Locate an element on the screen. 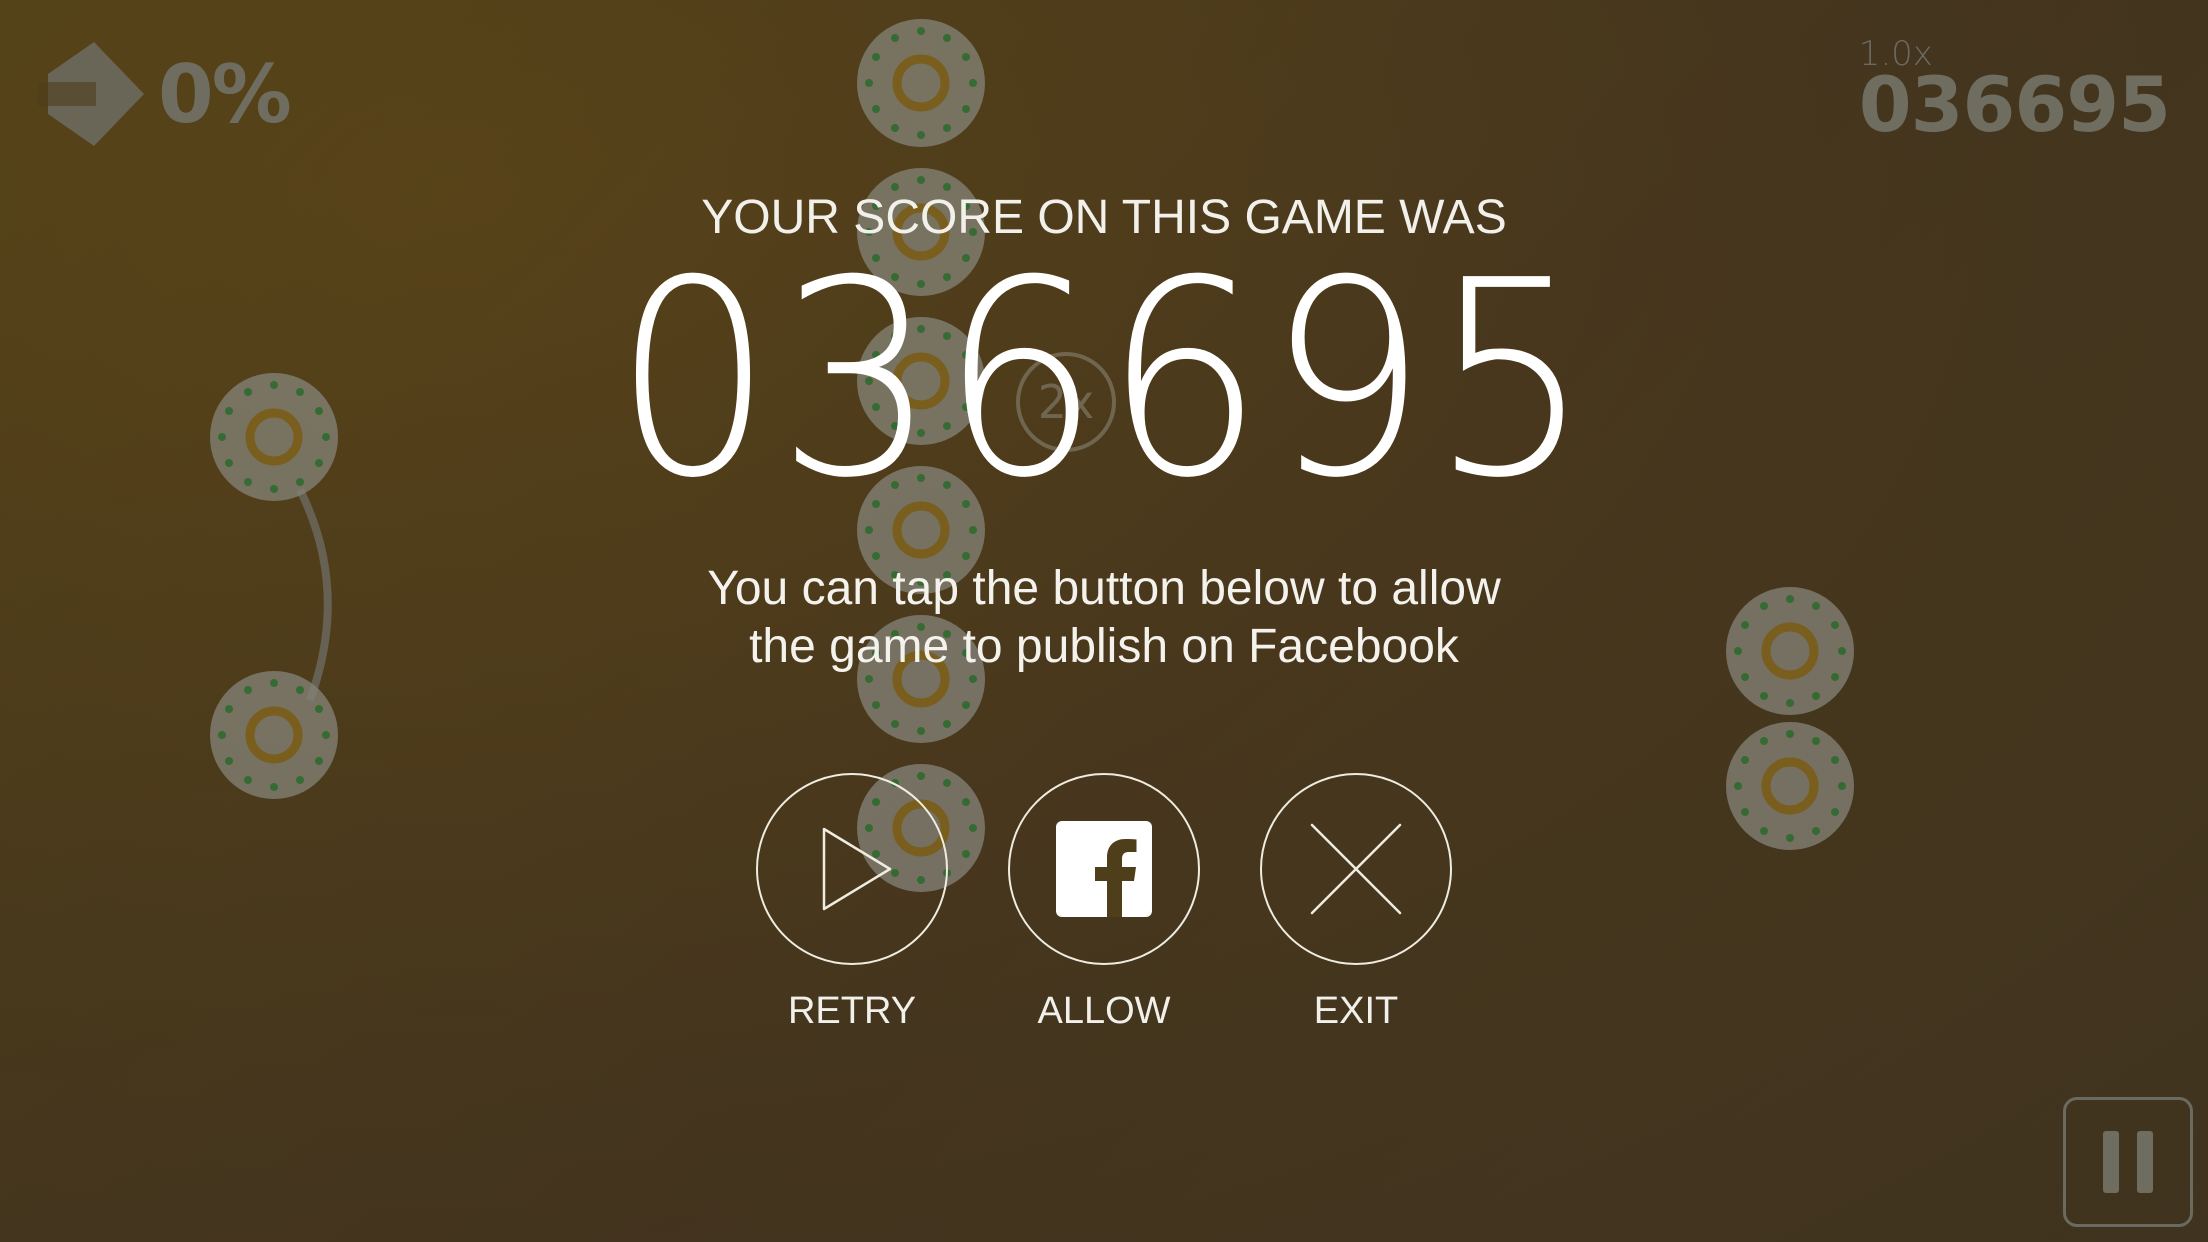 The width and height of the screenshot is (2208, 1242). pause-button is located at coordinates (2128, 1162).